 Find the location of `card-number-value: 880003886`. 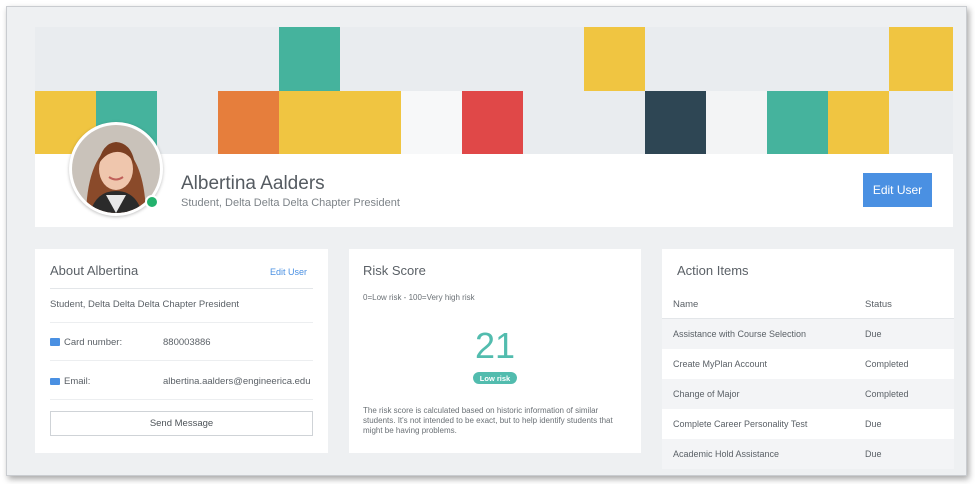

card-number-value: 880003886 is located at coordinates (187, 342).